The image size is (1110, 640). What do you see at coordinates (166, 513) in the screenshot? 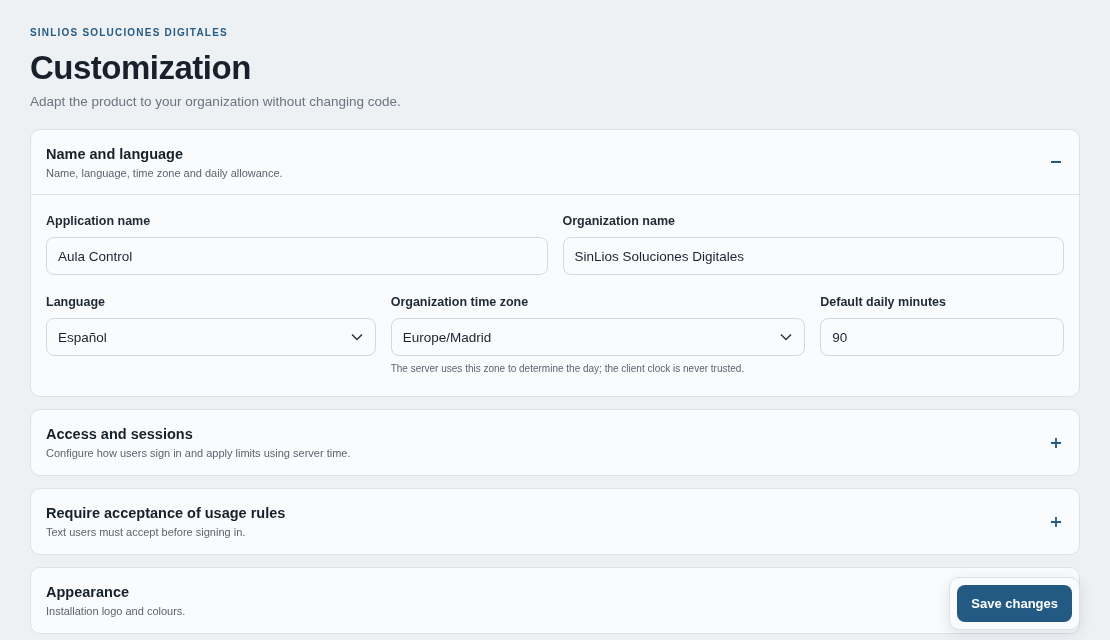
I see `section-title: Require acceptance of usage rules` at bounding box center [166, 513].